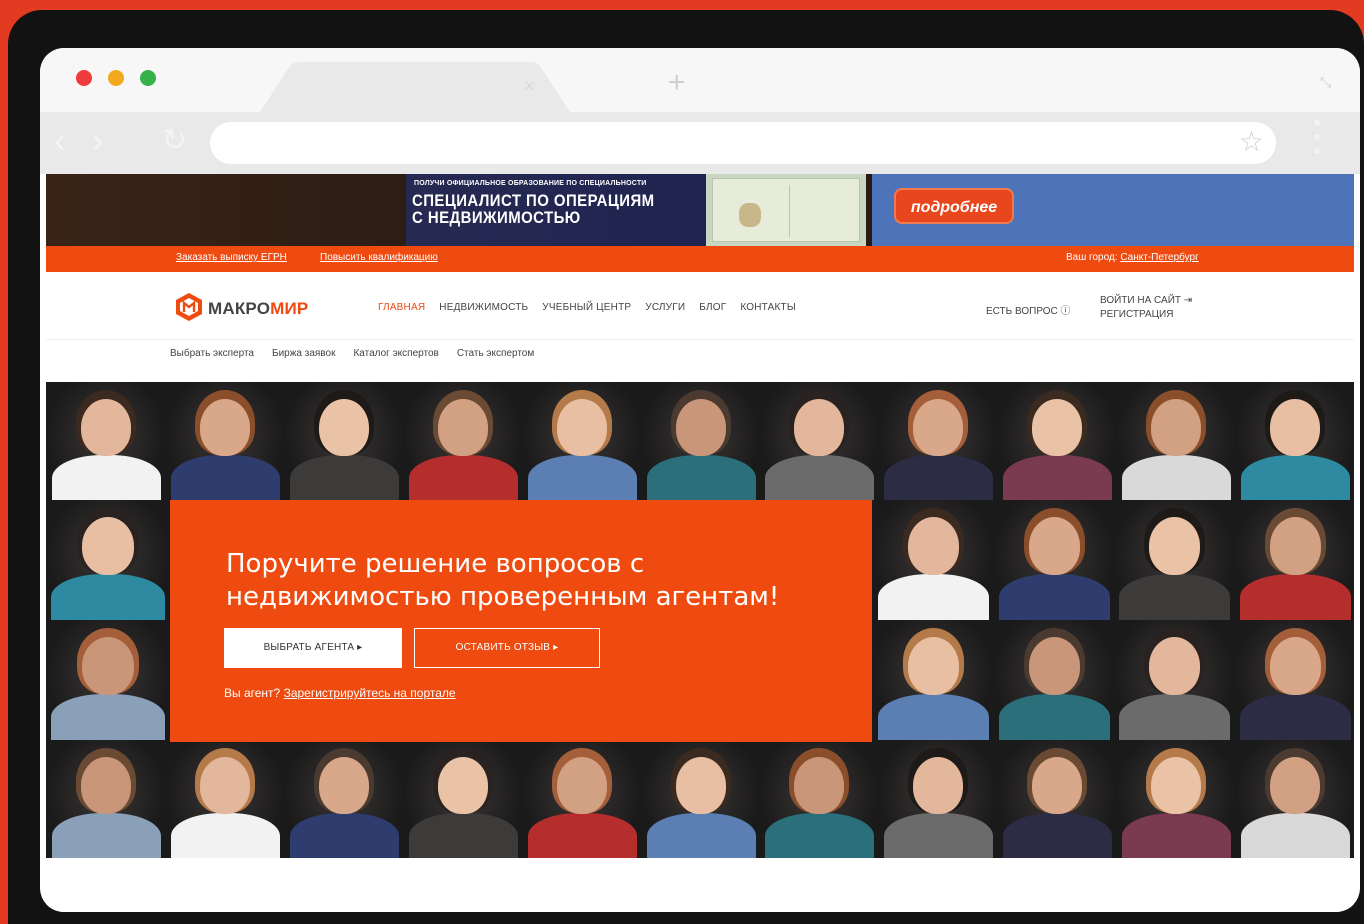  I want to click on tab-close-icon: ×, so click(529, 86).